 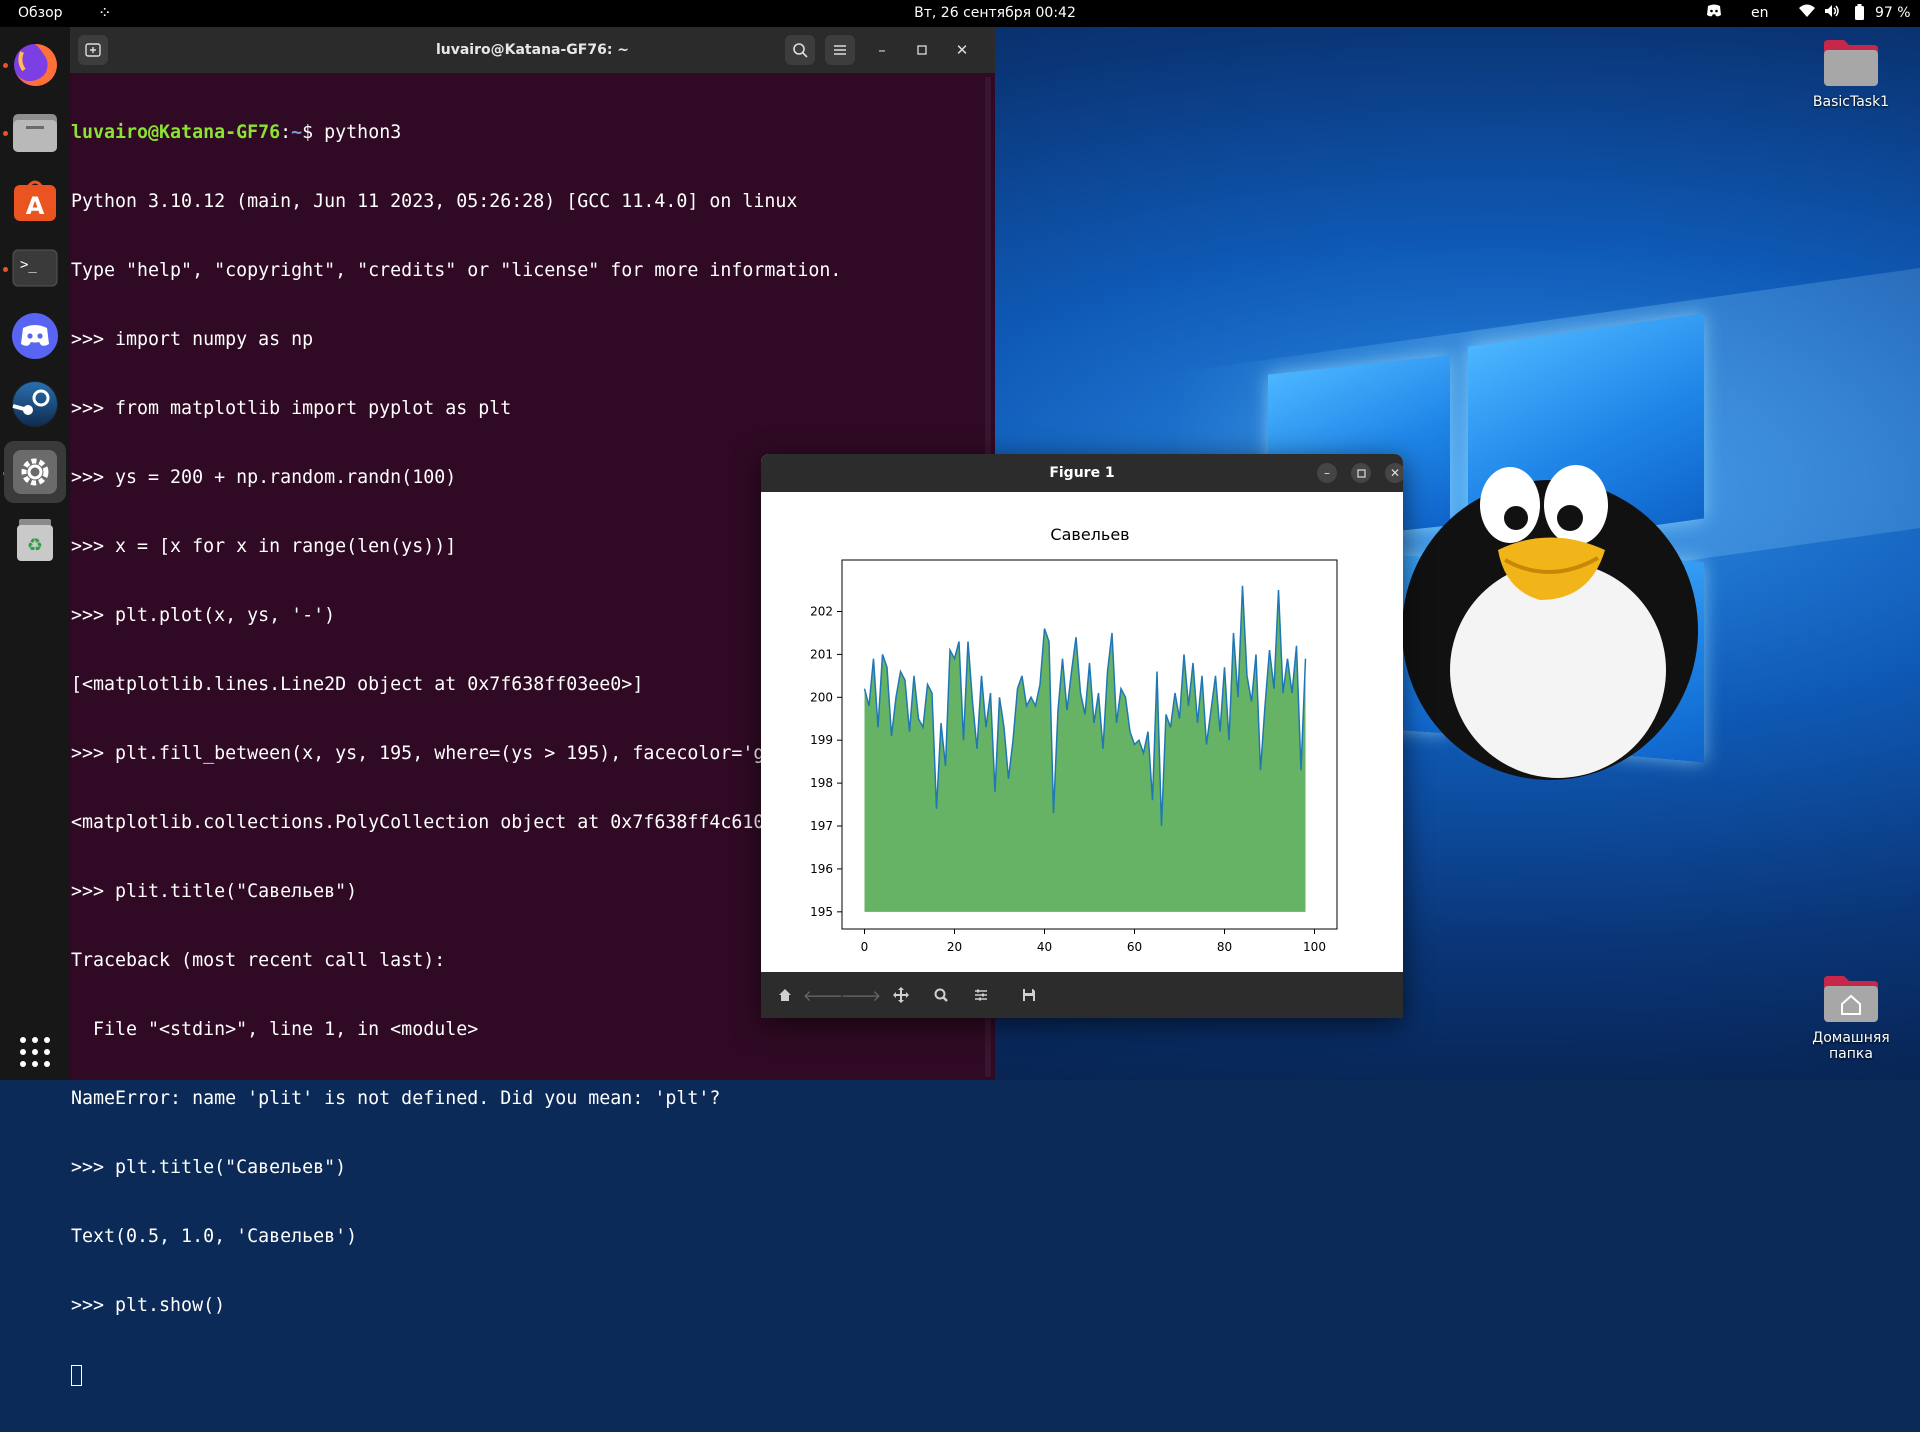 What do you see at coordinates (1851, 63) in the screenshot?
I see `folder-icon` at bounding box center [1851, 63].